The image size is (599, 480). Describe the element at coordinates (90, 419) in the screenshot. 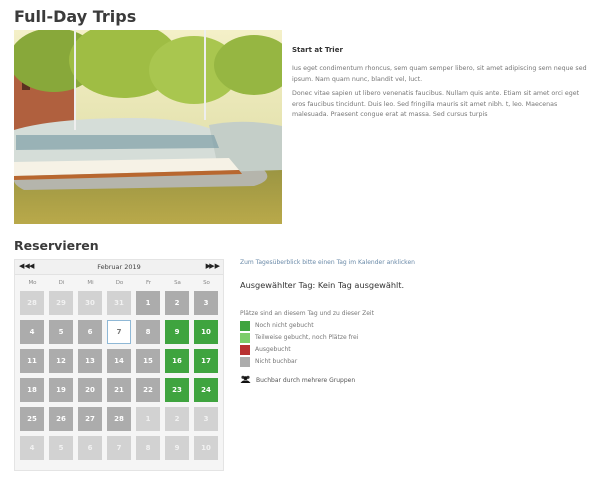

I see `calendar-day: 27` at that location.